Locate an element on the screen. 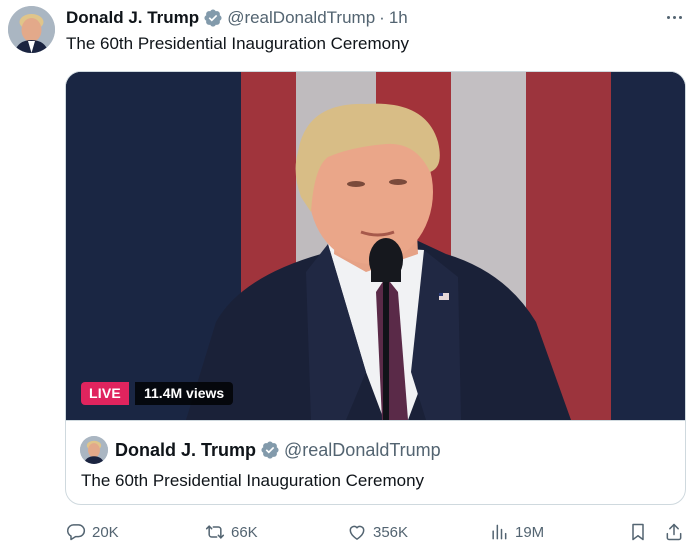 This screenshot has height=553, width=700. action-bar: 20K 66K 356K 19M is located at coordinates (350, 532).